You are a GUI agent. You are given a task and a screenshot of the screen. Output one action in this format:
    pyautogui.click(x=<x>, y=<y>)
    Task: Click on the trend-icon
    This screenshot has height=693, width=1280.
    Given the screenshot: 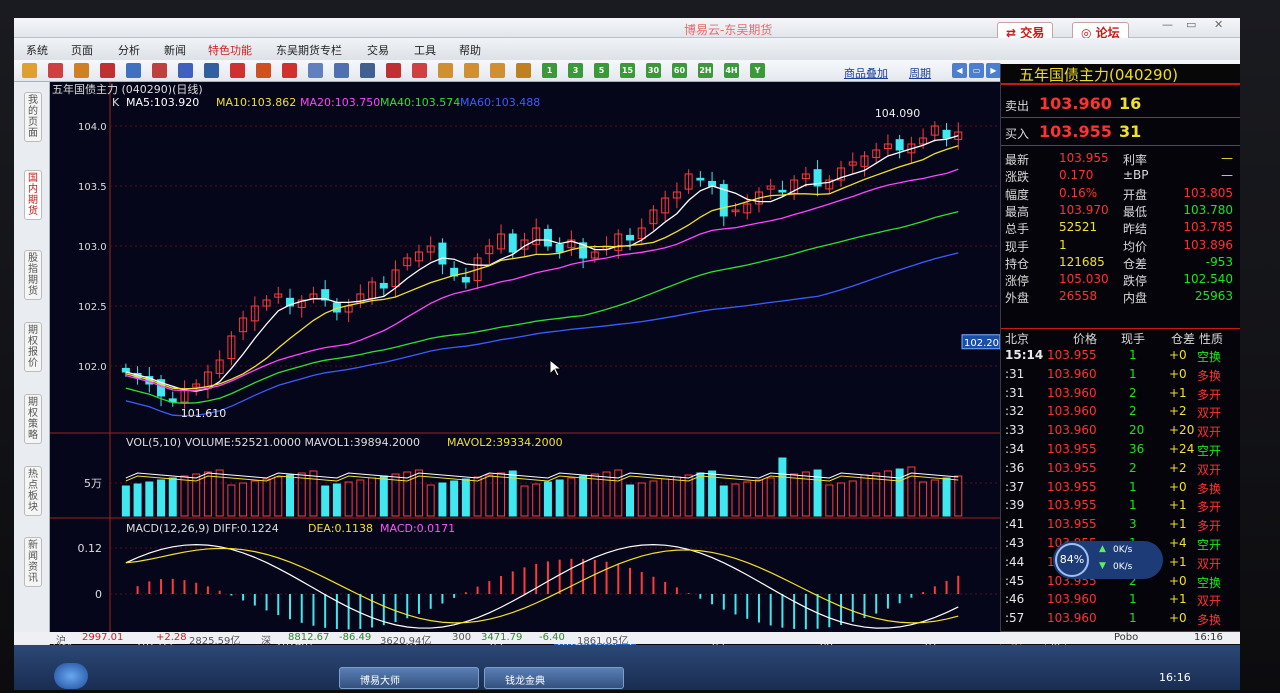 What is the action you would take?
    pyautogui.click(x=393, y=70)
    